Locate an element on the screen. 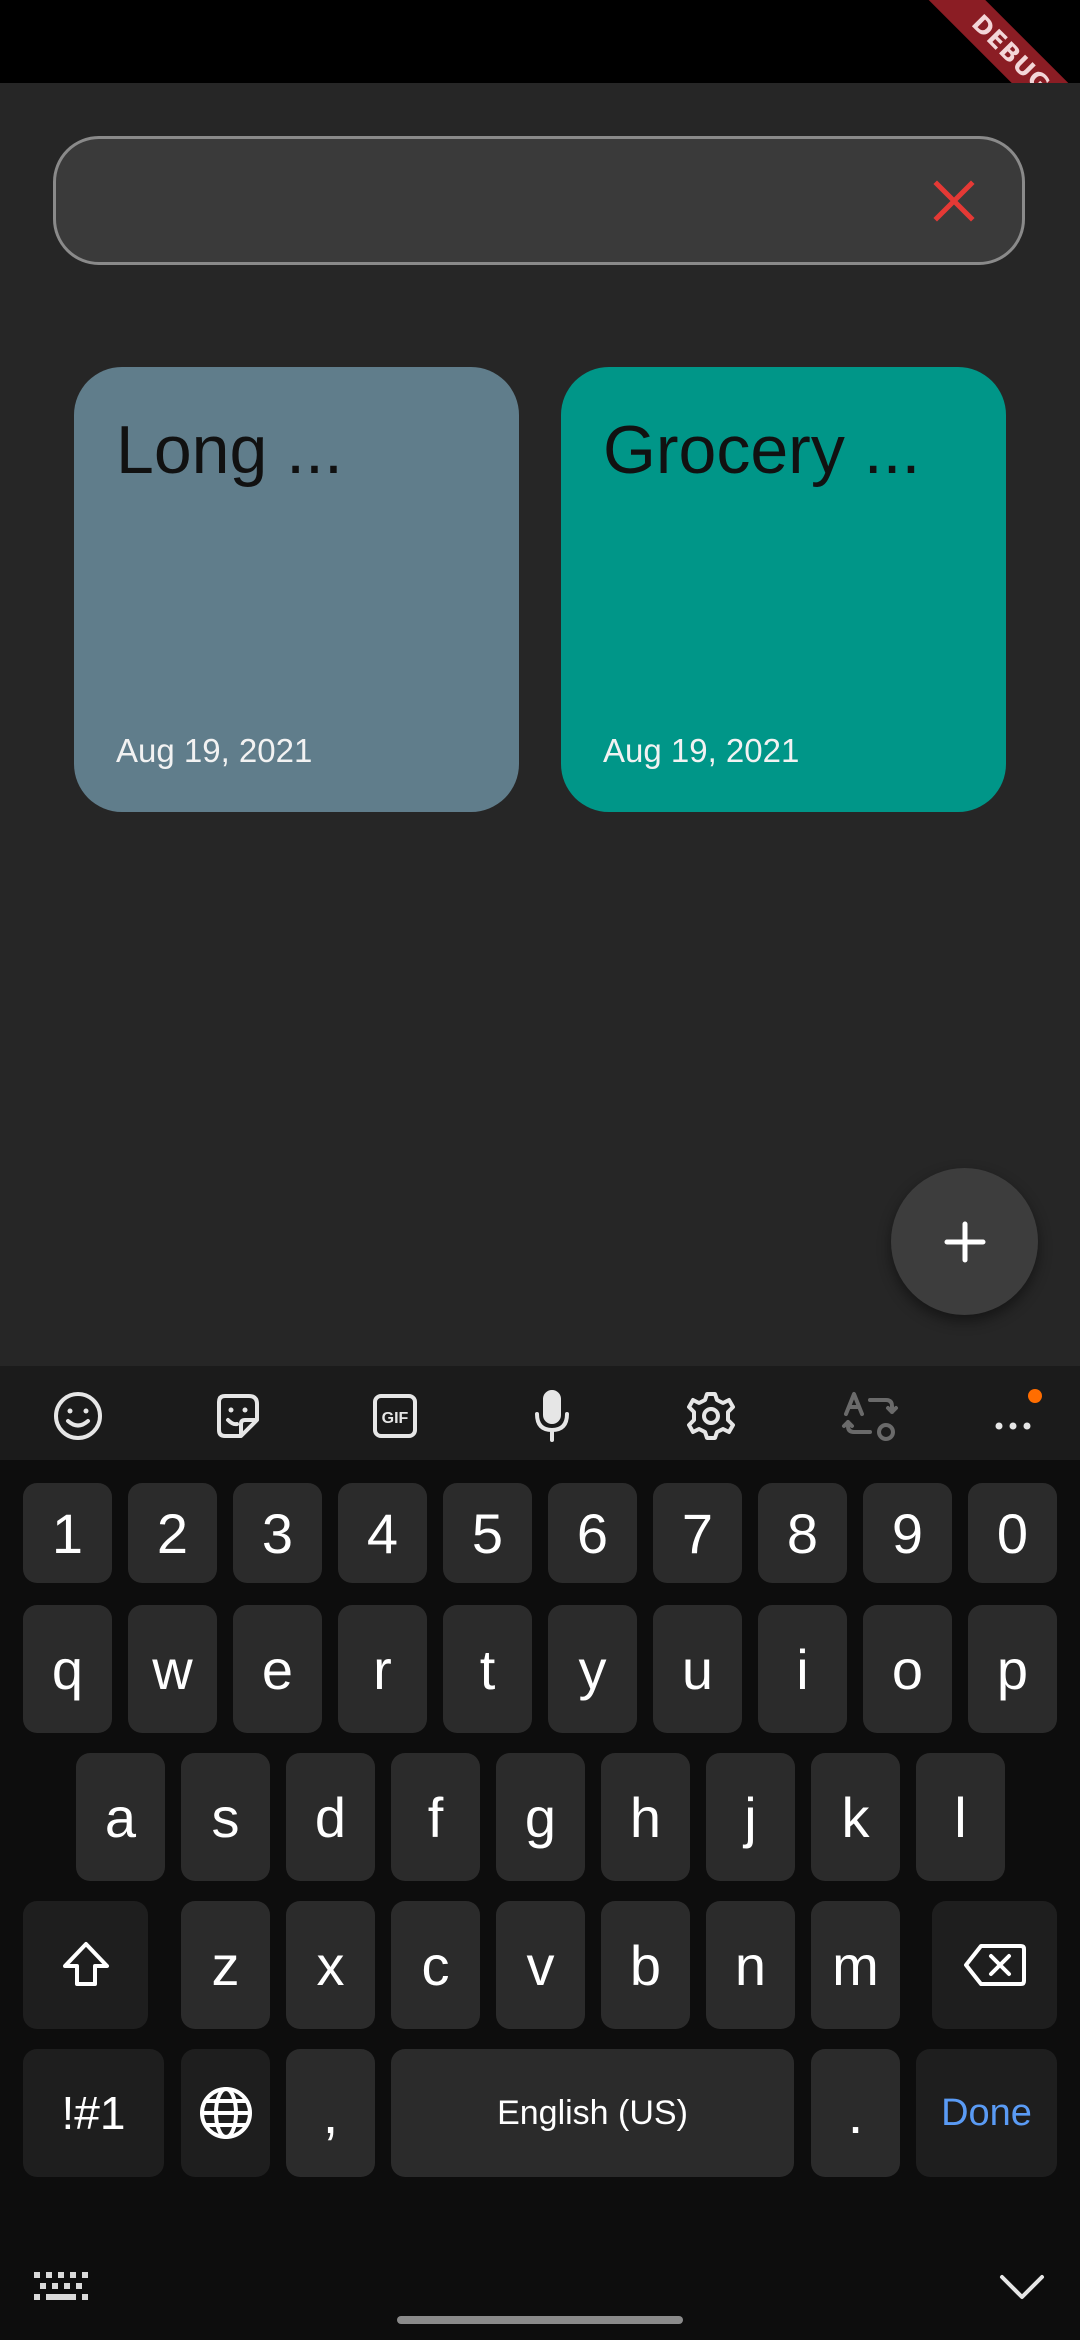 Image resolution: width=1080 pixels, height=2340 pixels. key: 3 is located at coordinates (277, 1533).